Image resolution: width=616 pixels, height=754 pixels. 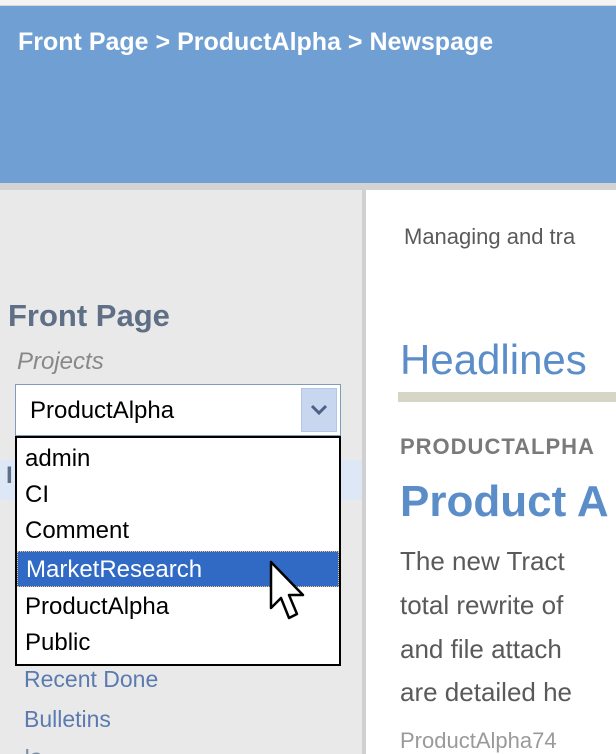 What do you see at coordinates (60, 361) in the screenshot?
I see `projects-label: Projects` at bounding box center [60, 361].